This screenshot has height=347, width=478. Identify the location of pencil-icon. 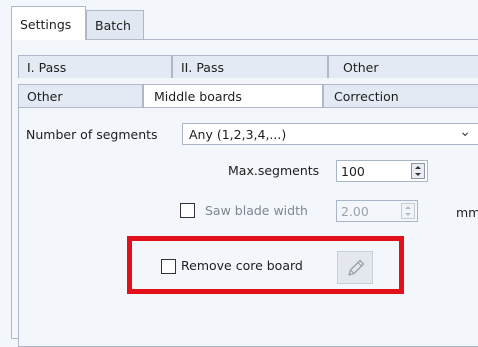
(356, 267).